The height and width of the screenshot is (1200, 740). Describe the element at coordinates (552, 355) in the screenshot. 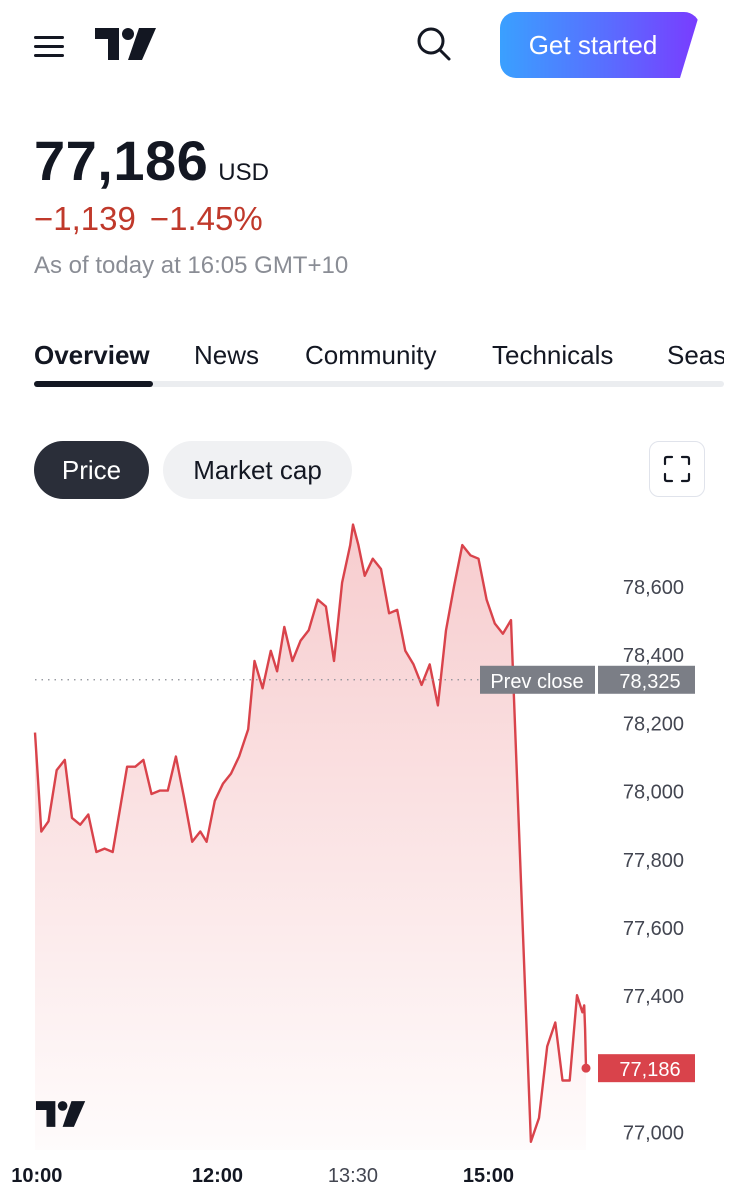

I see `tab-technicals: Technicals` at that location.